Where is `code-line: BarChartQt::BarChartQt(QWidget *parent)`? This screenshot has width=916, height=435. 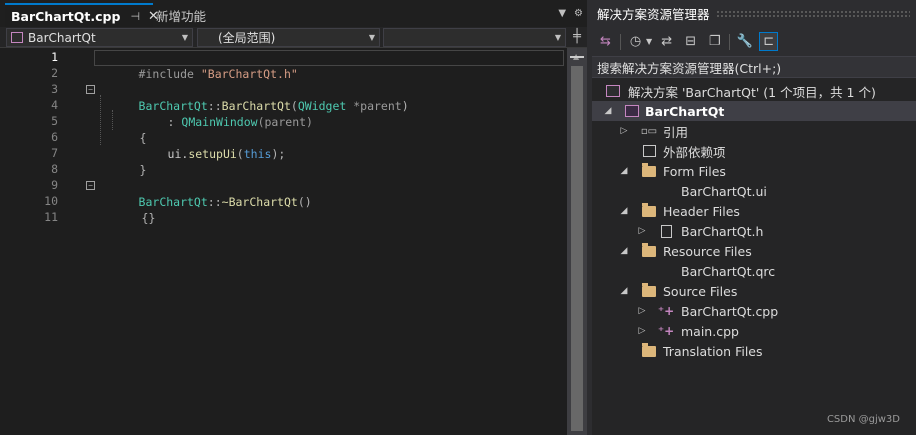
code-line: BarChartQt::BarChartQt(QWidget *parent) is located at coordinates (253, 97).